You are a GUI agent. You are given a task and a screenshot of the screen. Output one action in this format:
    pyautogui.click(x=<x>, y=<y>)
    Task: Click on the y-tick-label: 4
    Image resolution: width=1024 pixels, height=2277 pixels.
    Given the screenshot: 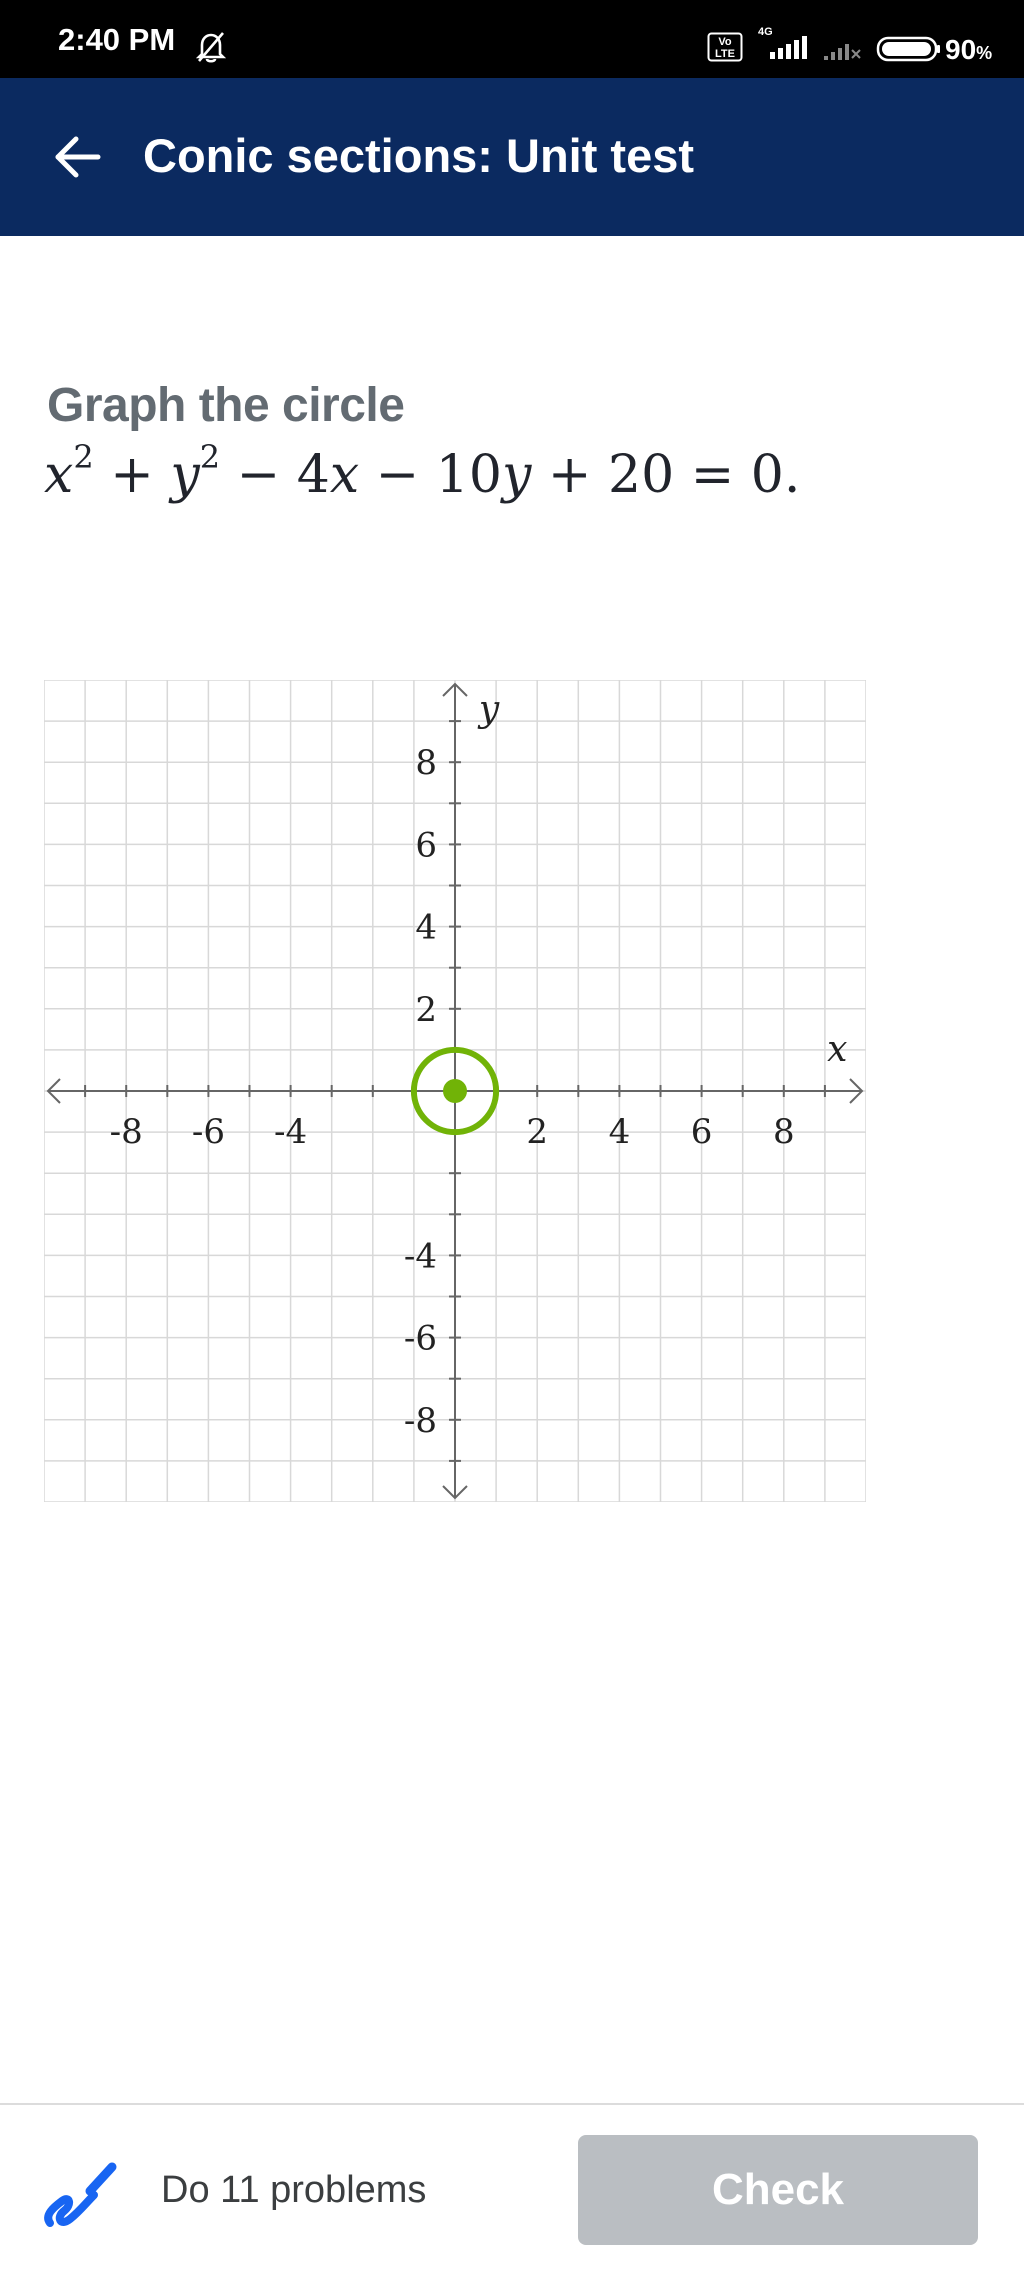 What is the action you would take?
    pyautogui.click(x=426, y=928)
    